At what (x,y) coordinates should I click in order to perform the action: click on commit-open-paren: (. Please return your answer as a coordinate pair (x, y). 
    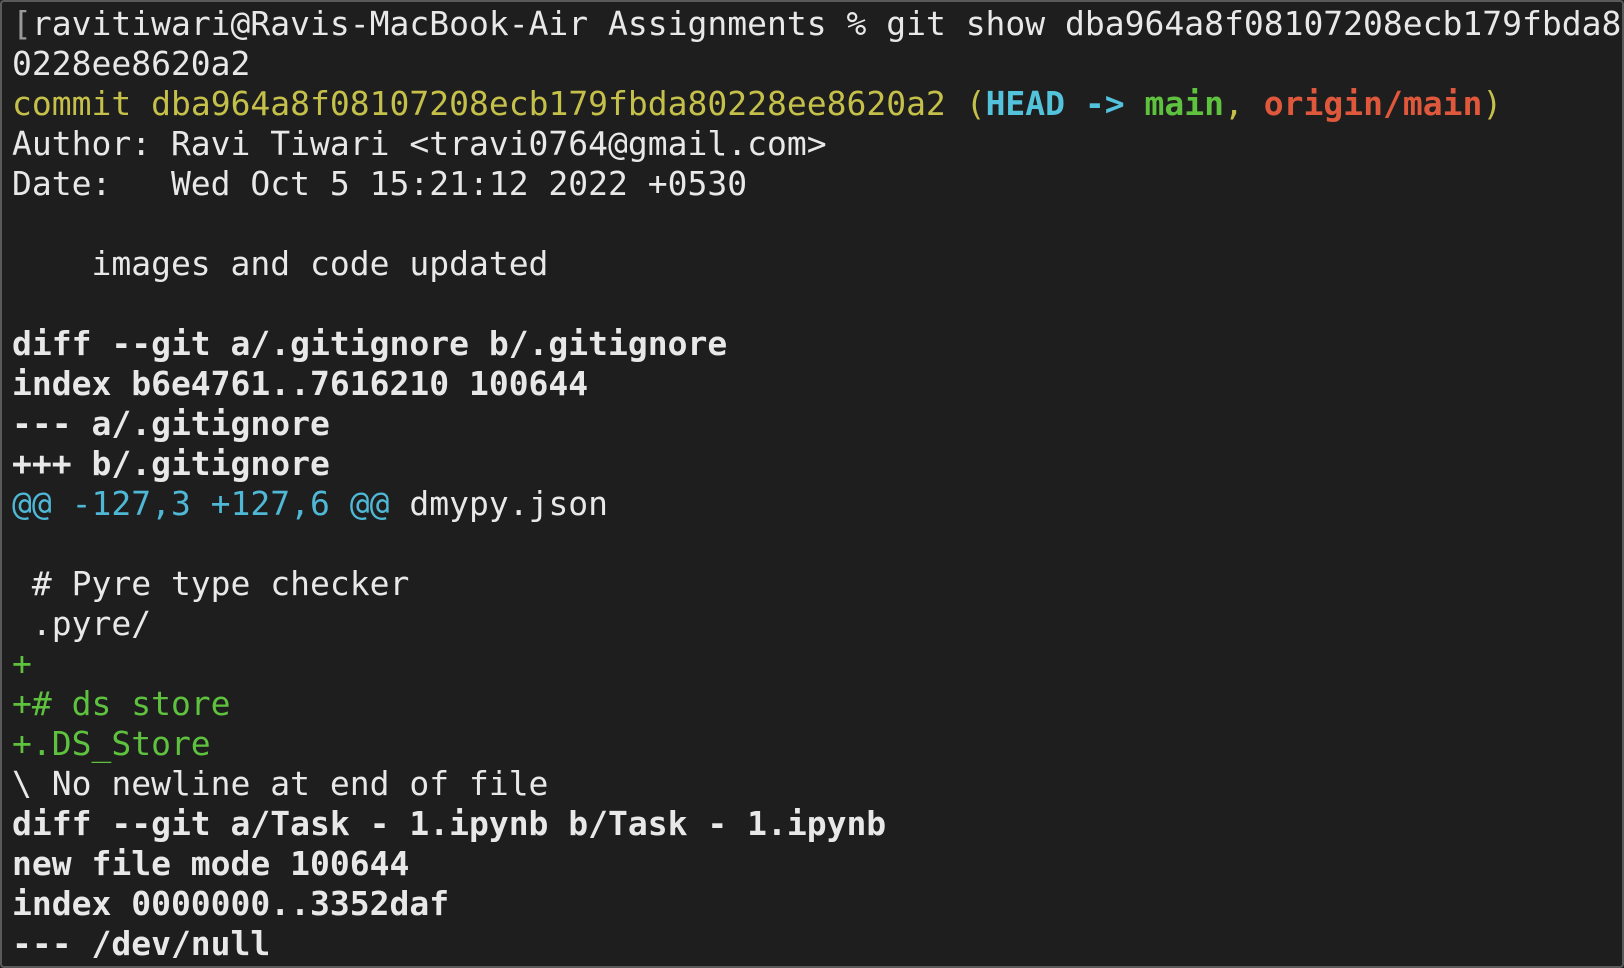
    Looking at the image, I should click on (975, 103).